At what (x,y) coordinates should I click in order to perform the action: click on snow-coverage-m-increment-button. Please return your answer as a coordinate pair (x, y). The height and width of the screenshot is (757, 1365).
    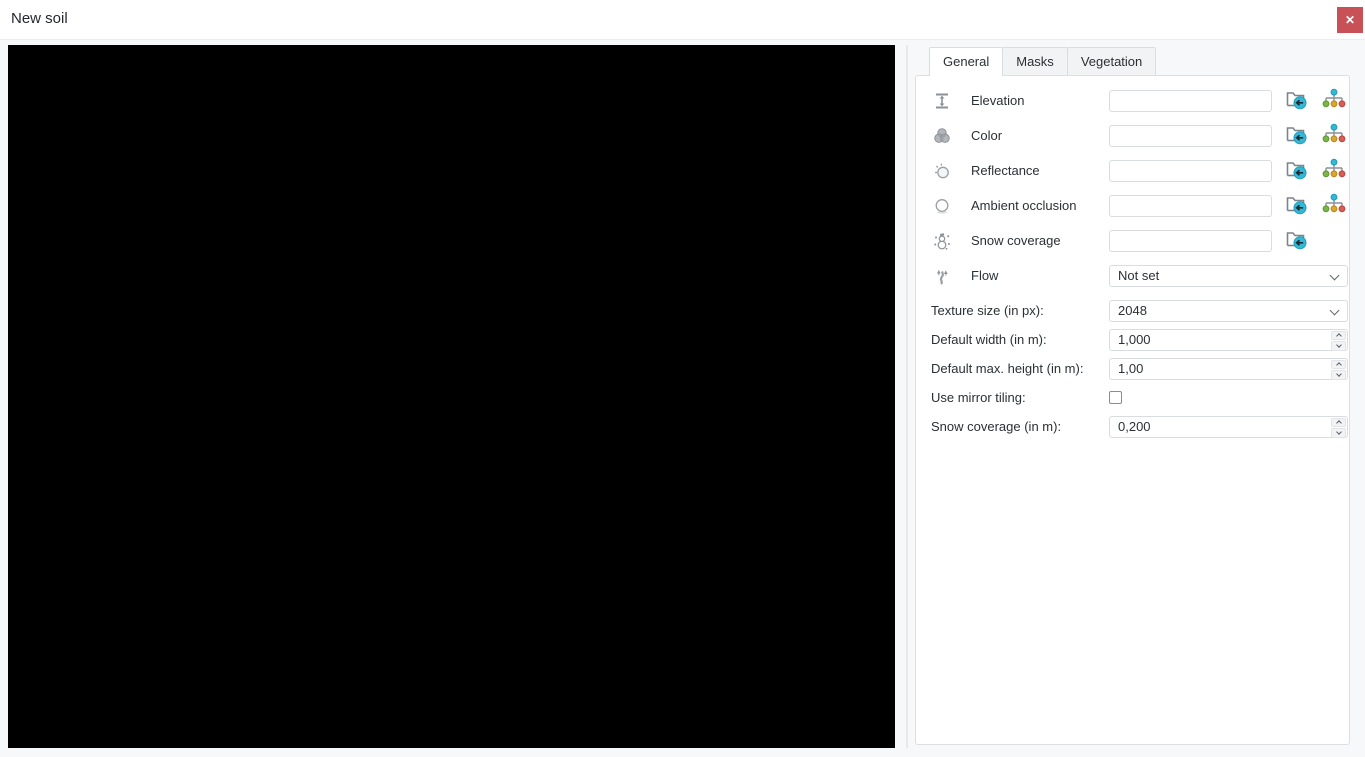
    Looking at the image, I should click on (1338, 422).